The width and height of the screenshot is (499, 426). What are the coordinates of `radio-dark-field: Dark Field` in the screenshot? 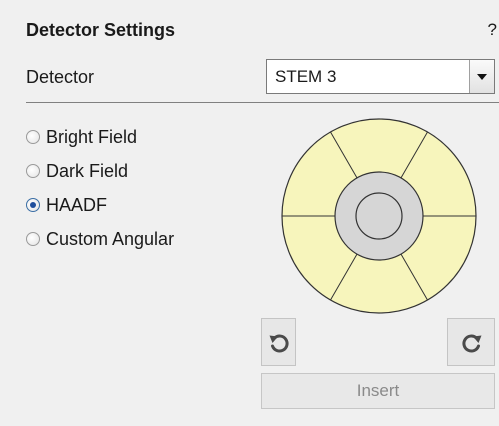 It's located at (77, 171).